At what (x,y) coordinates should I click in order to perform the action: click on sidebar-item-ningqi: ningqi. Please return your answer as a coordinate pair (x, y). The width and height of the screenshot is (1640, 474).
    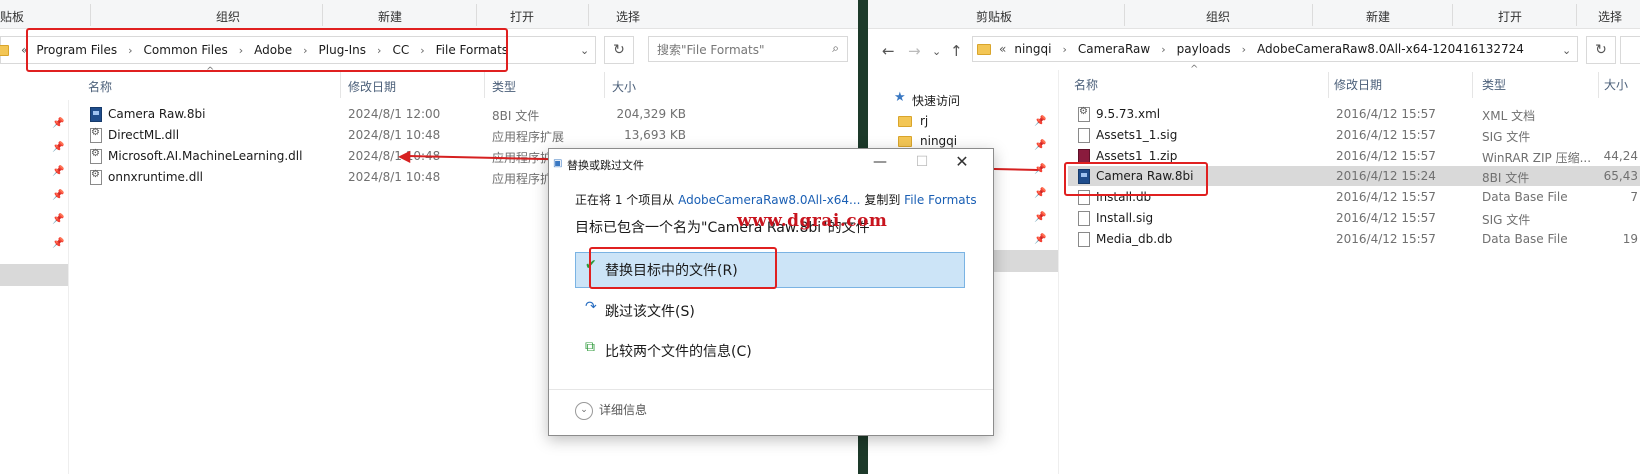
    Looking at the image, I should click on (938, 141).